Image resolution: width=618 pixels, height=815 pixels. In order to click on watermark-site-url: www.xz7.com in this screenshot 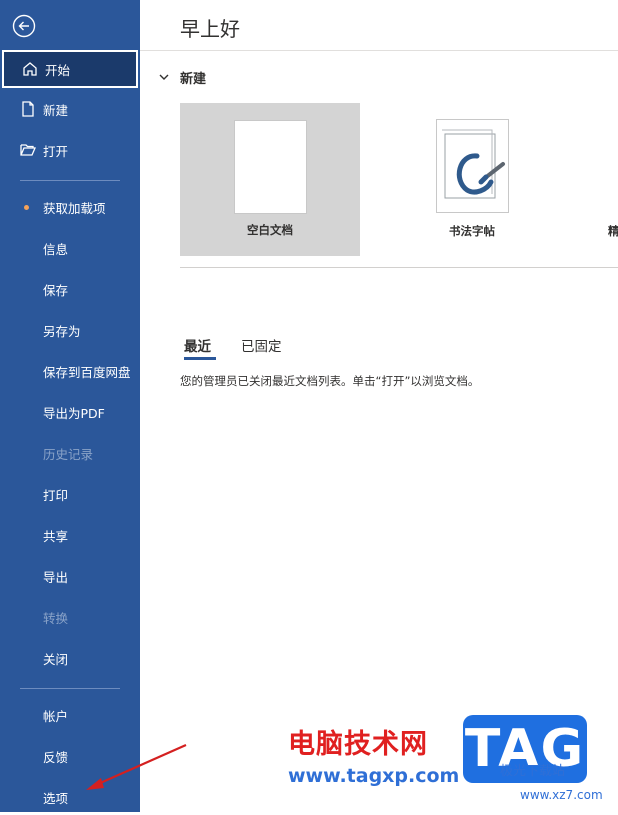, I will do `click(561, 795)`.